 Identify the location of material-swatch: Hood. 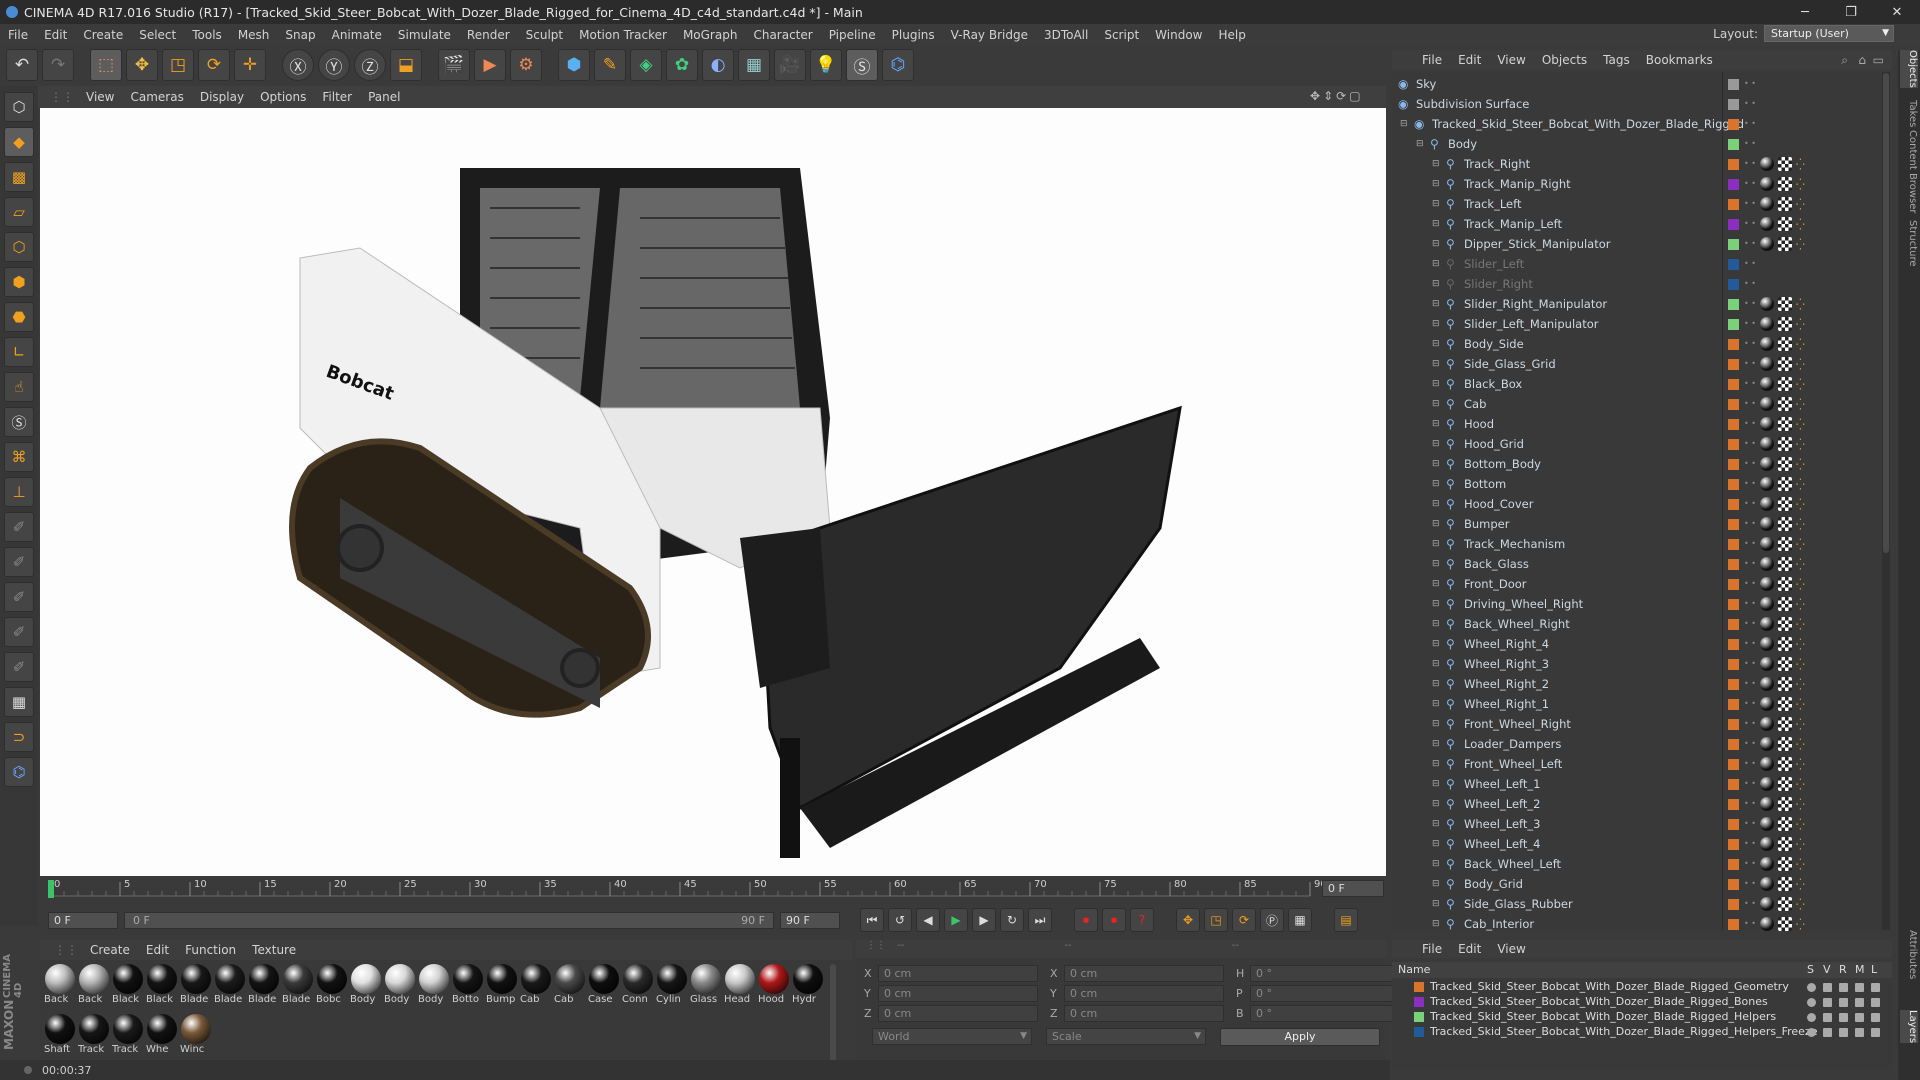
(774, 987).